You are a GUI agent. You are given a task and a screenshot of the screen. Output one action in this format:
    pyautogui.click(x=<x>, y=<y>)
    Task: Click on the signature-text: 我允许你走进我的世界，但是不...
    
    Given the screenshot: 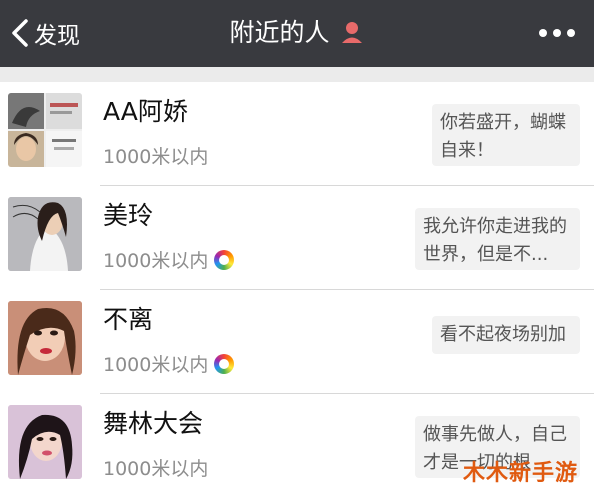 What is the action you would take?
    pyautogui.click(x=495, y=240)
    